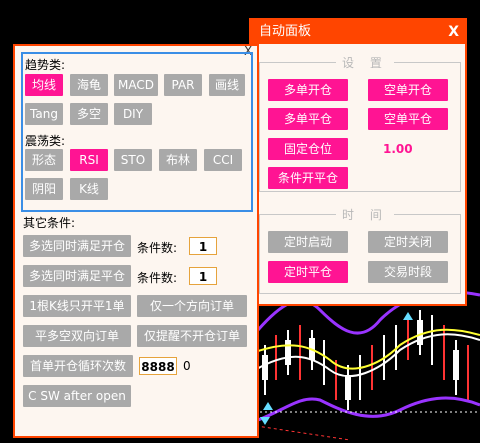 This screenshot has width=480, height=443. I want to click on trading-session-button: 交易时段, so click(408, 272).